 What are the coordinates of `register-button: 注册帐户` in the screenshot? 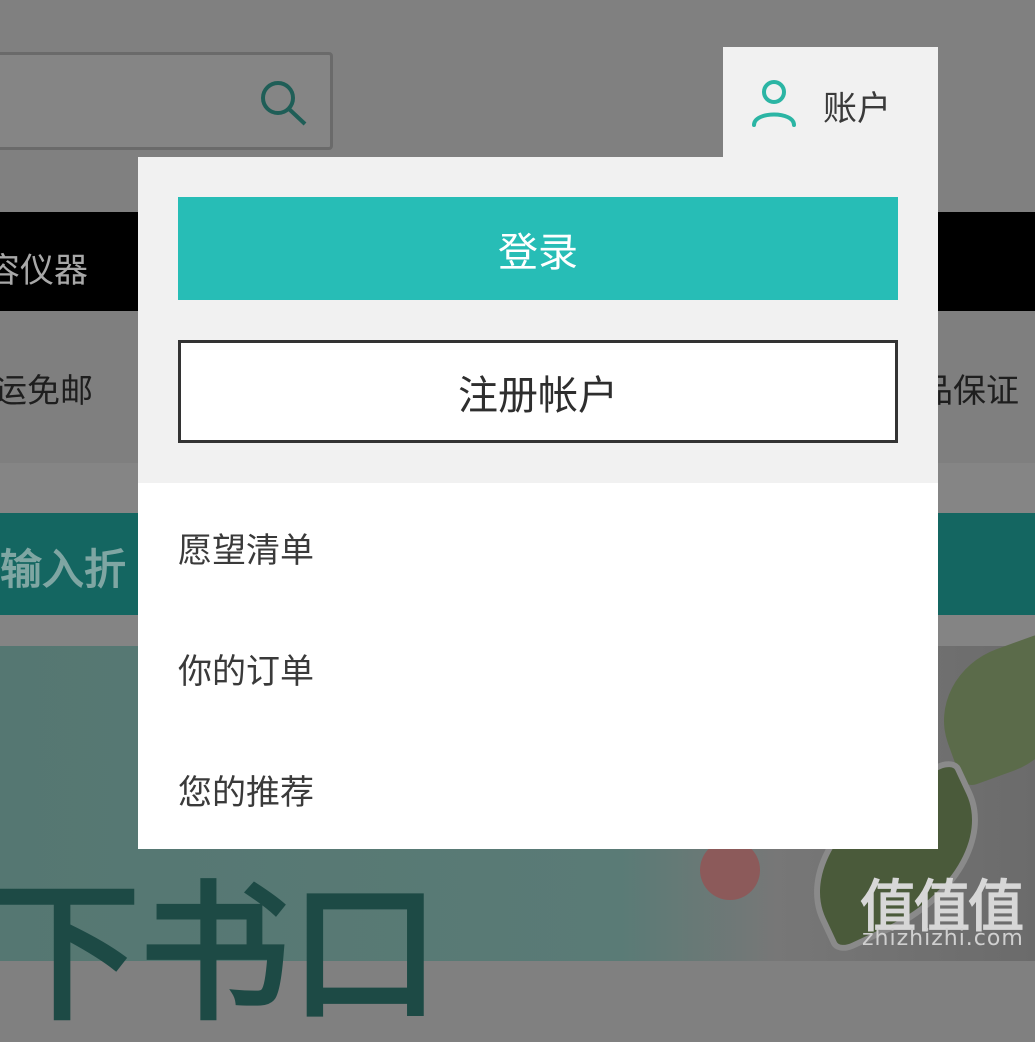 It's located at (538, 391).